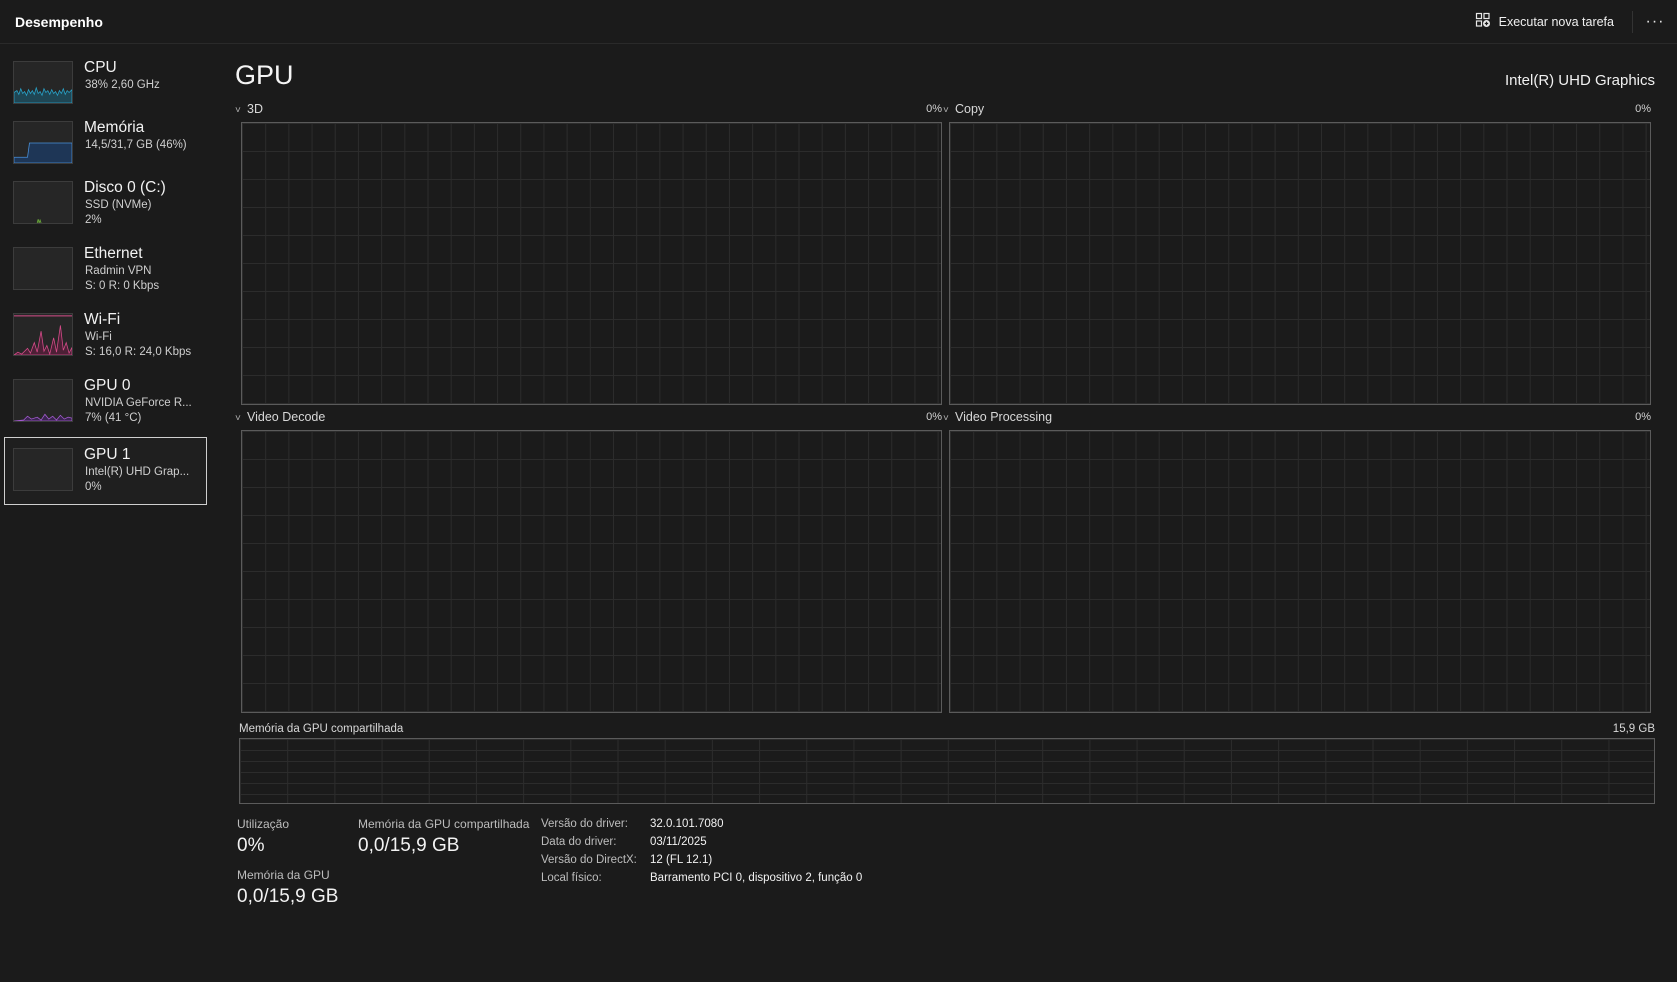 This screenshot has height=982, width=1677. What do you see at coordinates (444, 824) in the screenshot?
I see `stat-label: Memória da GPU compartilhada` at bounding box center [444, 824].